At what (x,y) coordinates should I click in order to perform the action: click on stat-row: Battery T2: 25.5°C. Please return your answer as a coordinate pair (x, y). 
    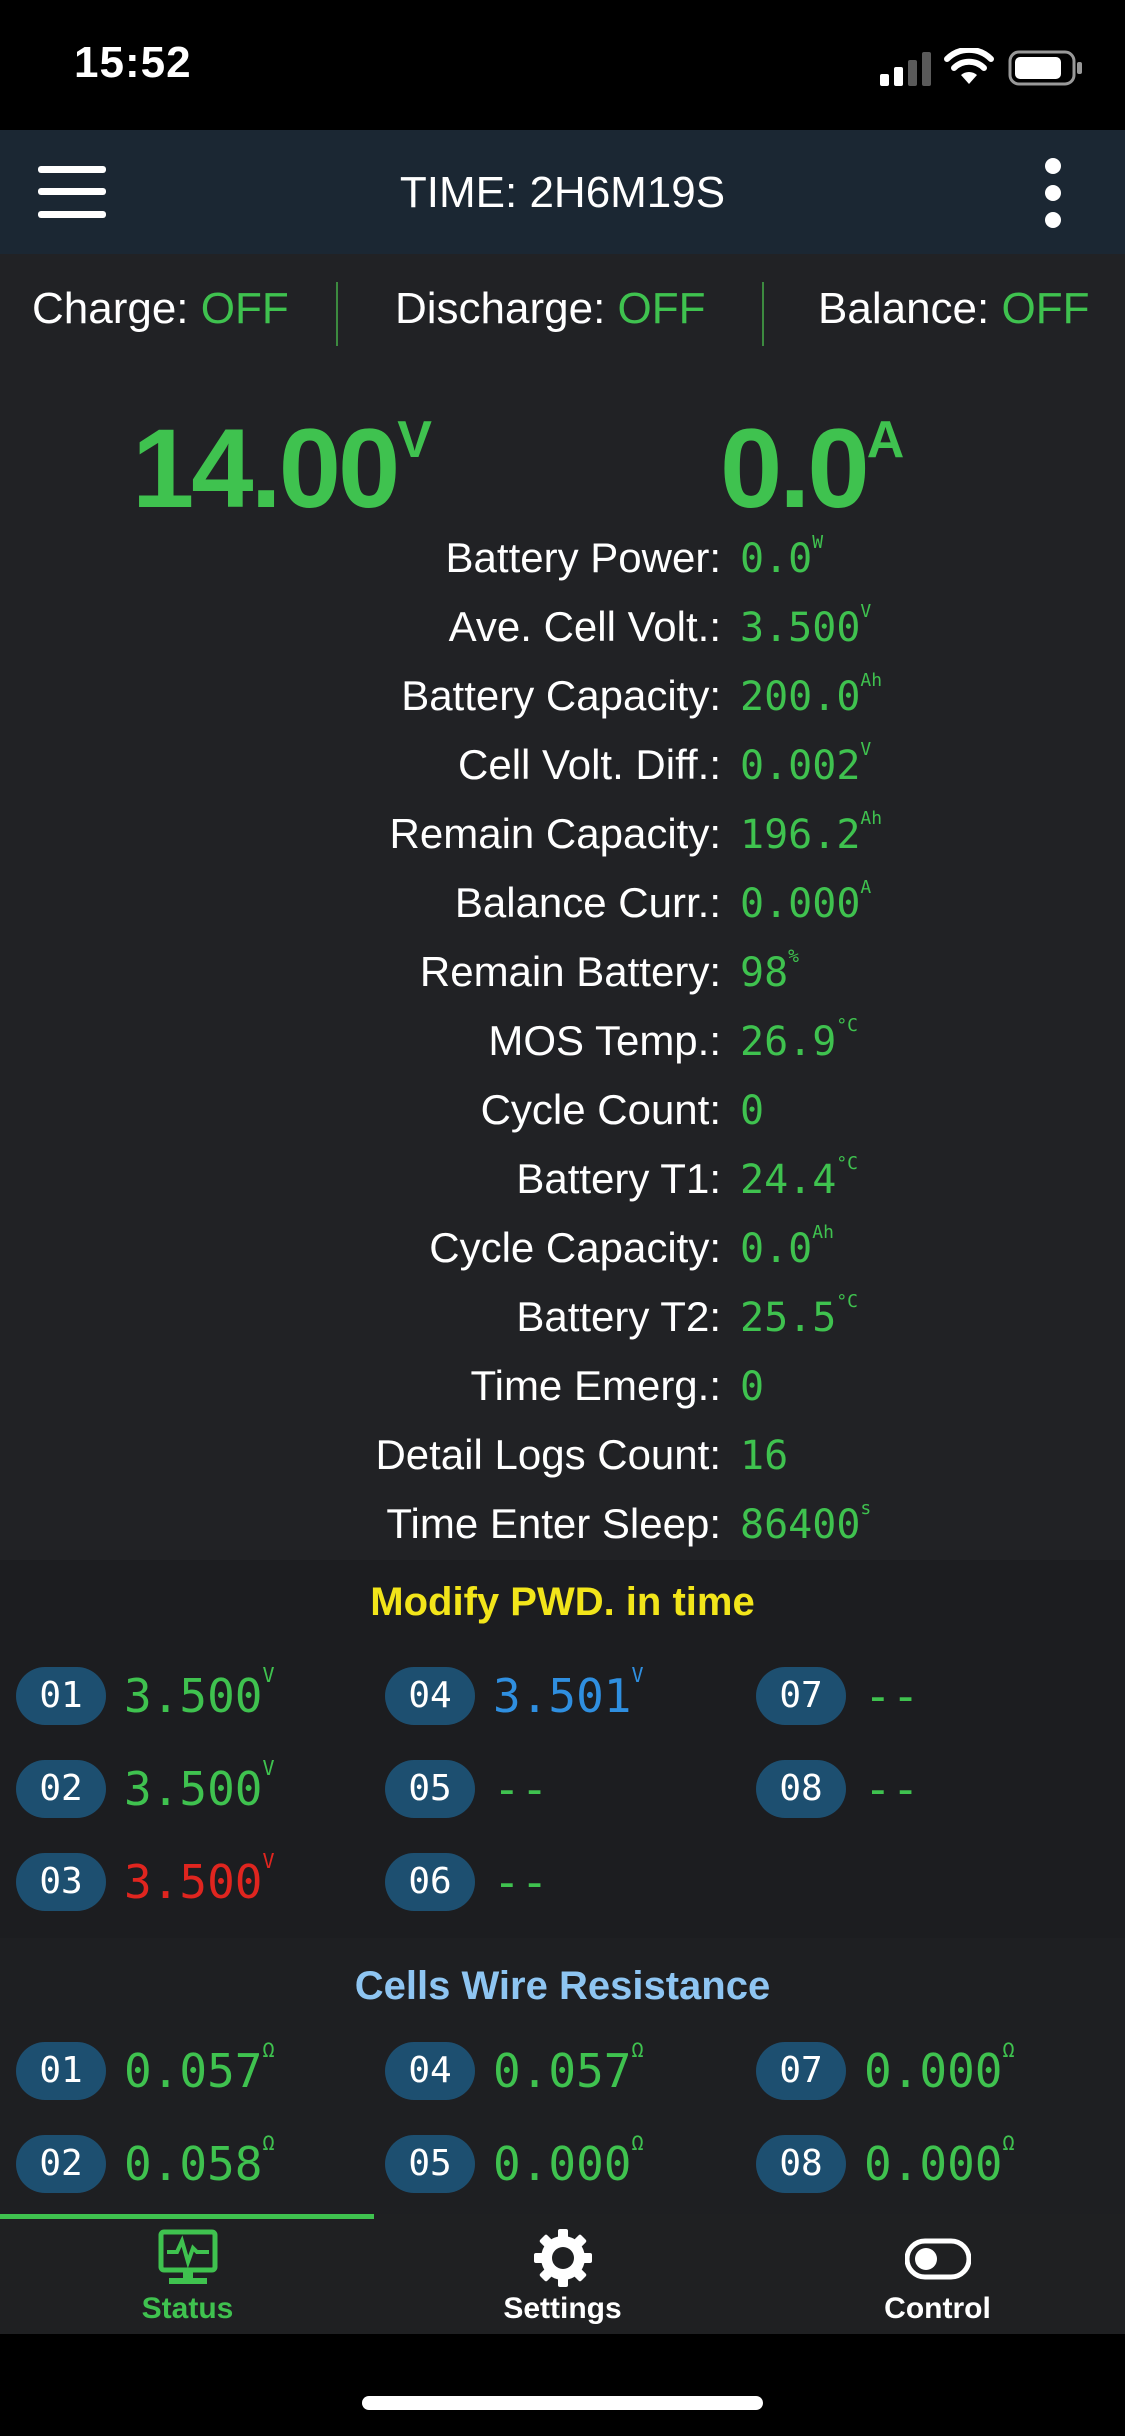
    Looking at the image, I should click on (562, 1317).